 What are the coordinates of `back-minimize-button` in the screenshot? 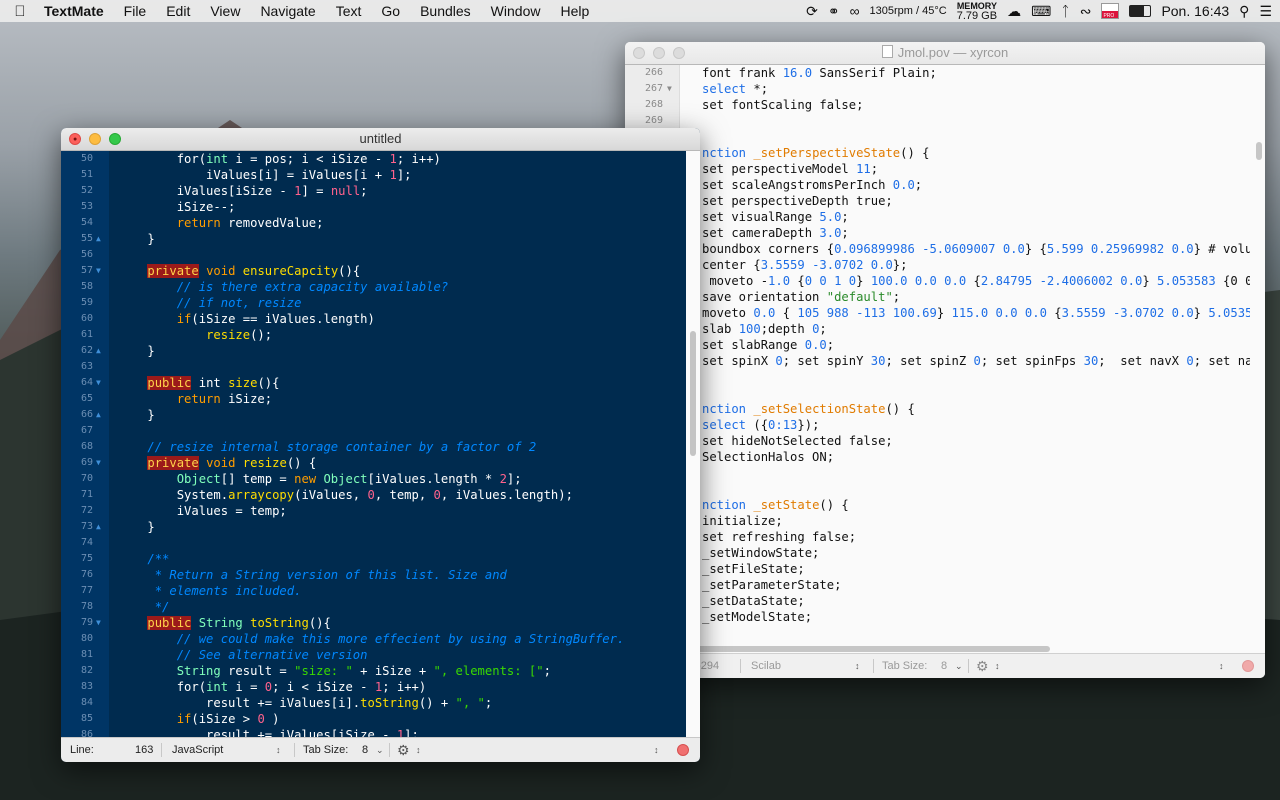 It's located at (659, 53).